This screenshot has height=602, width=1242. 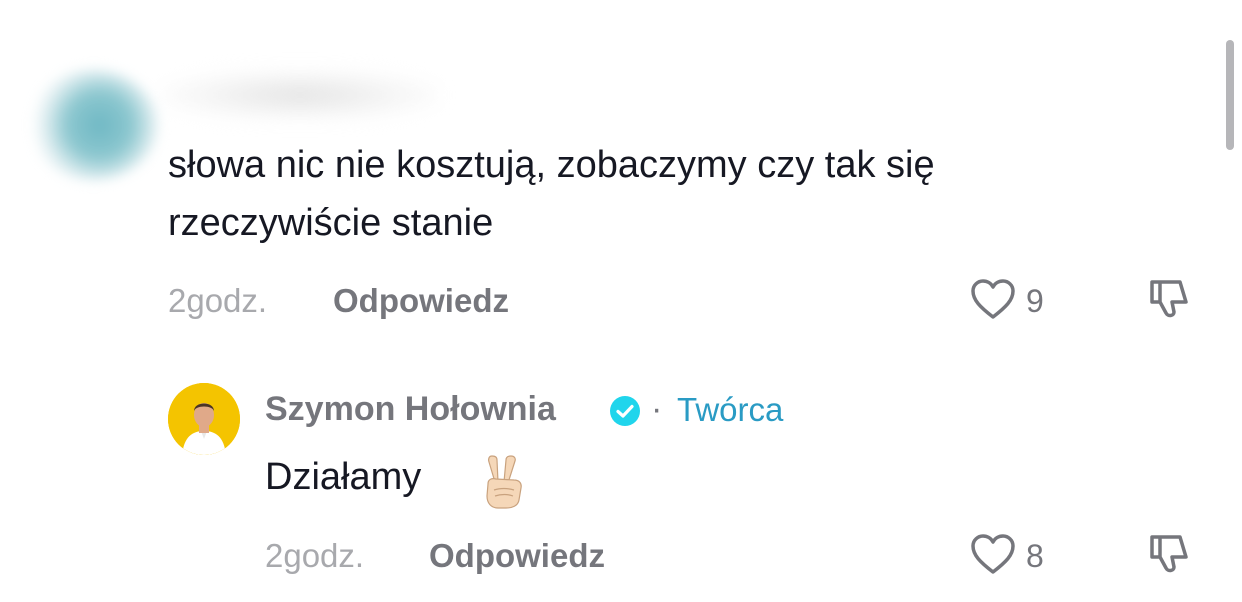 What do you see at coordinates (410, 409) in the screenshot?
I see `author-name: Szymon Hołownia` at bounding box center [410, 409].